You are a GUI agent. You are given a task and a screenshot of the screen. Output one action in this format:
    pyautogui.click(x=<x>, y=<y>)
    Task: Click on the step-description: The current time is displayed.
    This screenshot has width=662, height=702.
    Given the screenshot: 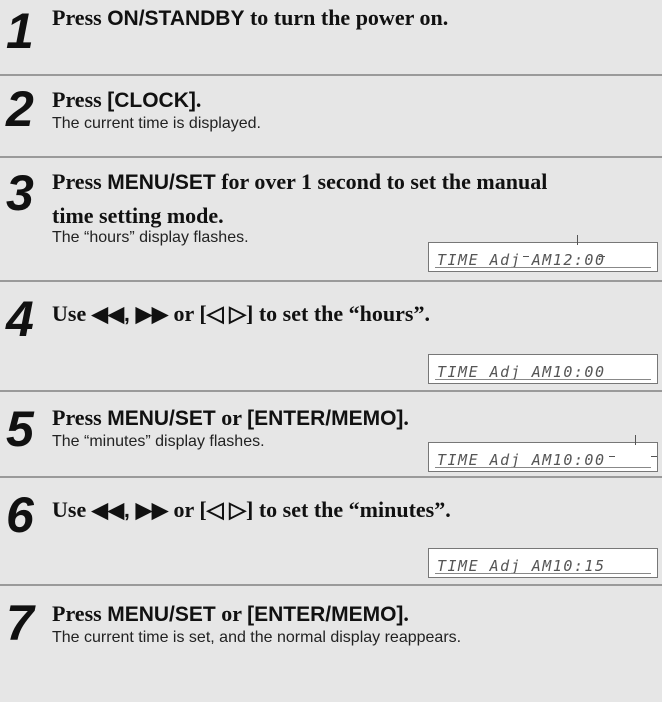 What is the action you would take?
    pyautogui.click(x=156, y=123)
    